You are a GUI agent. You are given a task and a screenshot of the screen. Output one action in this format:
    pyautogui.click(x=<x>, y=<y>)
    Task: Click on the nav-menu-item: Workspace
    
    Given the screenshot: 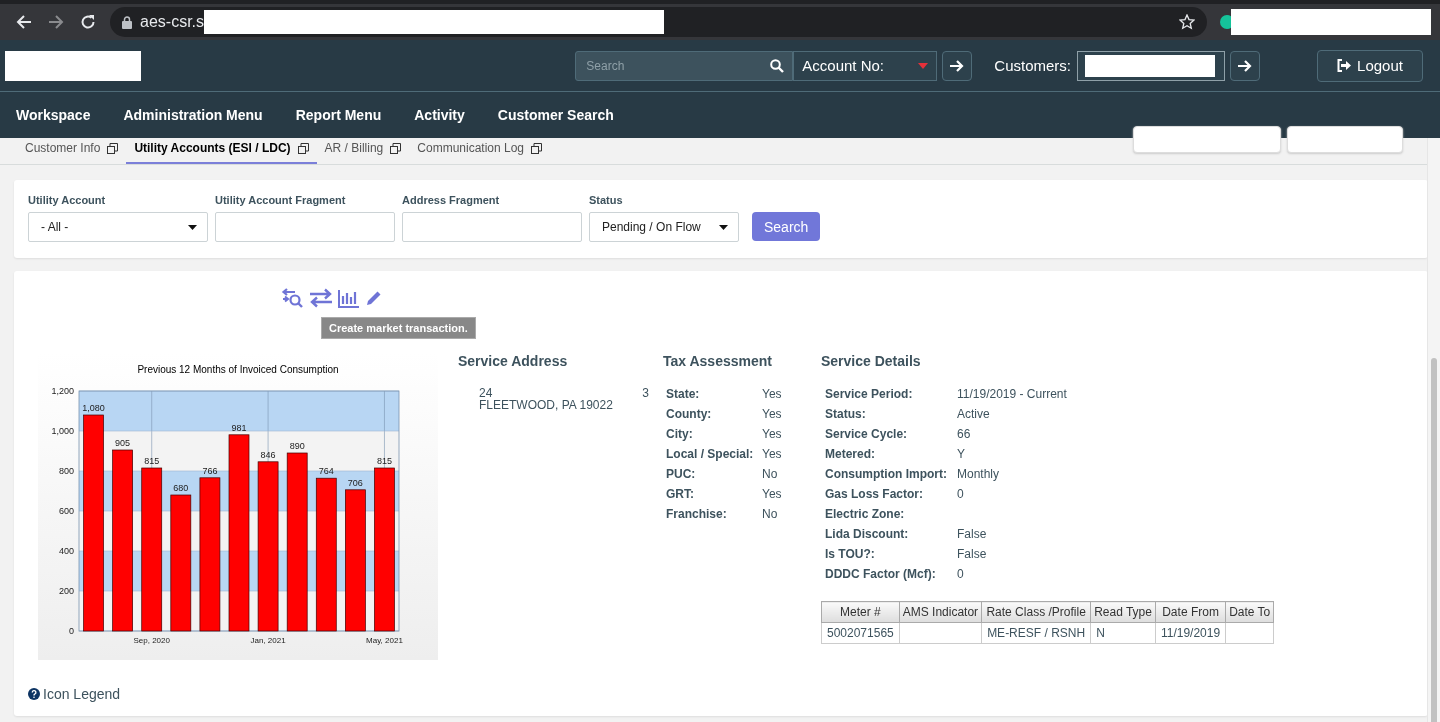 What is the action you would take?
    pyautogui.click(x=53, y=115)
    